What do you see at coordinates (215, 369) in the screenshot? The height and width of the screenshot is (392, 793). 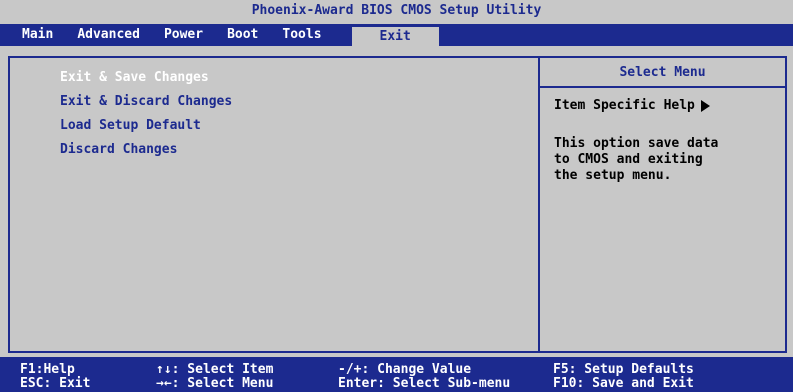 I see `footer-key-select-item: ↑↓: Select Item` at bounding box center [215, 369].